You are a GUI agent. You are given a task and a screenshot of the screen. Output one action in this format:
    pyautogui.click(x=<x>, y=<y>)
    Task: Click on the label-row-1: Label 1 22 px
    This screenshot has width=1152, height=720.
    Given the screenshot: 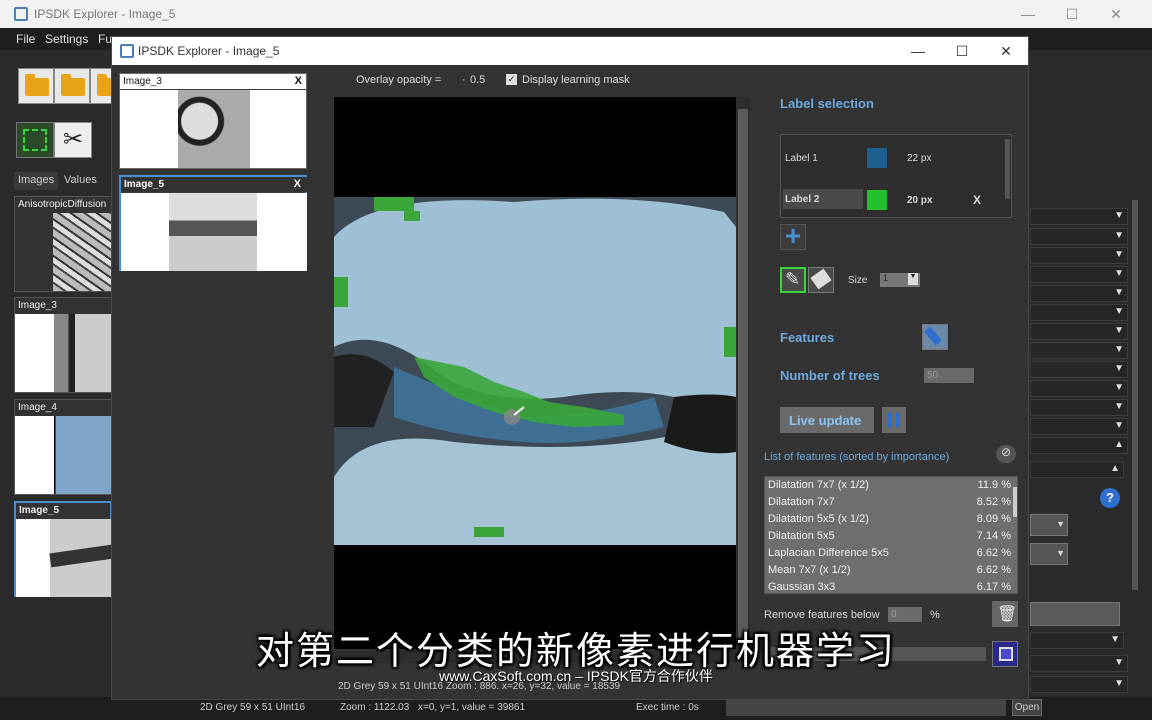 What is the action you would take?
    pyautogui.click(x=892, y=158)
    